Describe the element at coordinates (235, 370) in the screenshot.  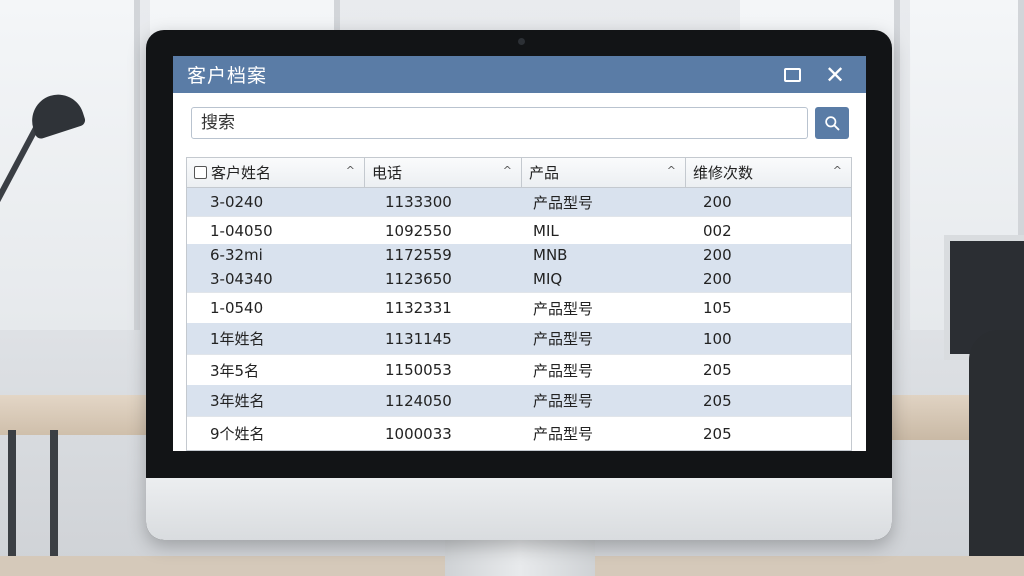
I see `cell-name: 3年5名` at that location.